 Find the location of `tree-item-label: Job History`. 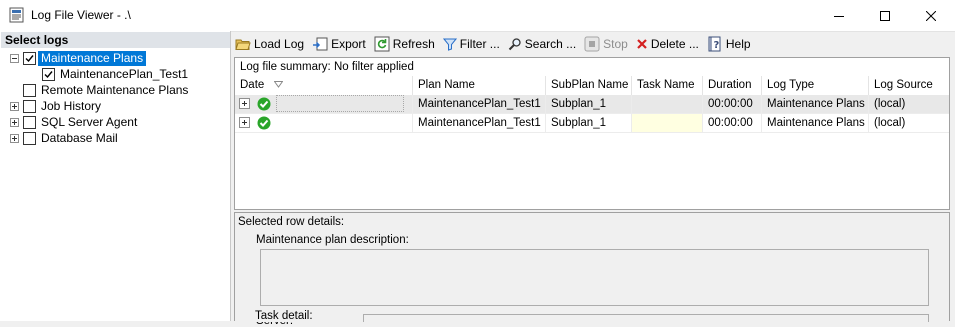

tree-item-label: Job History is located at coordinates (71, 105).